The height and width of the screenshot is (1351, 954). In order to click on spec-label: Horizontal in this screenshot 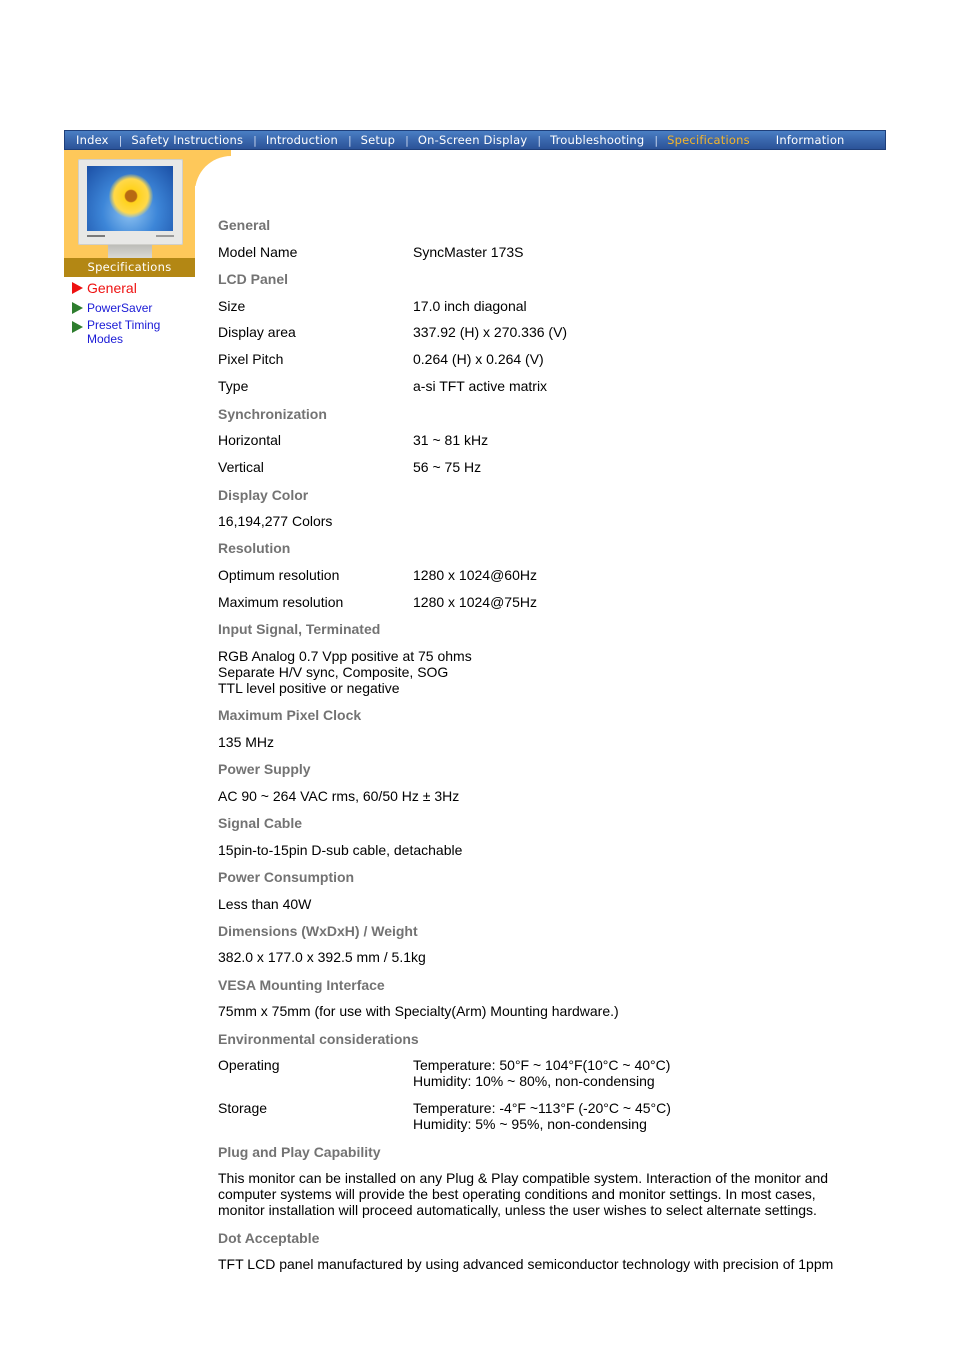, I will do `click(250, 440)`.